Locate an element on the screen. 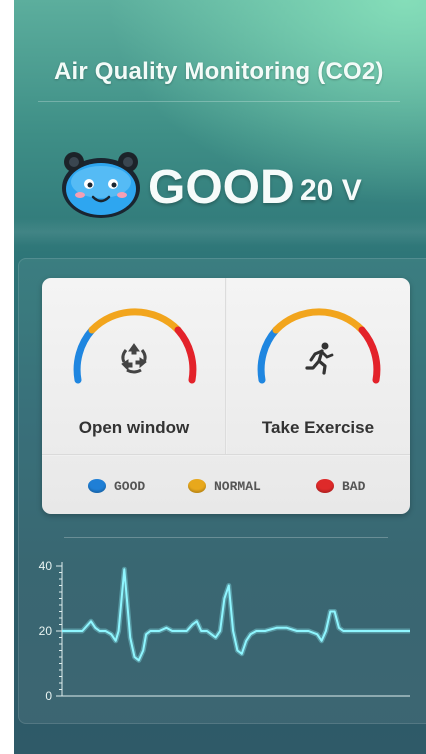 This screenshot has width=426, height=754. sensor-reading: 20 V is located at coordinates (331, 190).